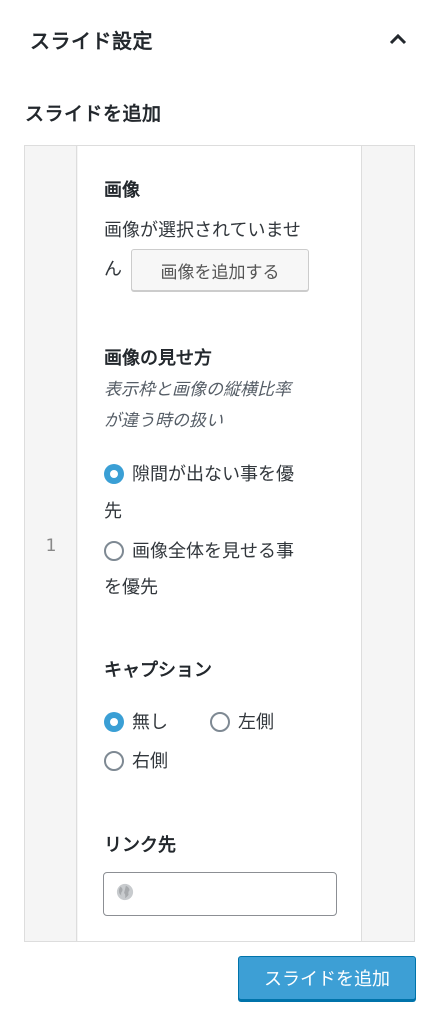 Image resolution: width=440 pixels, height=1024 pixels. Describe the element at coordinates (131, 587) in the screenshot. I see `fit-option-contain-line2: を優先` at that location.